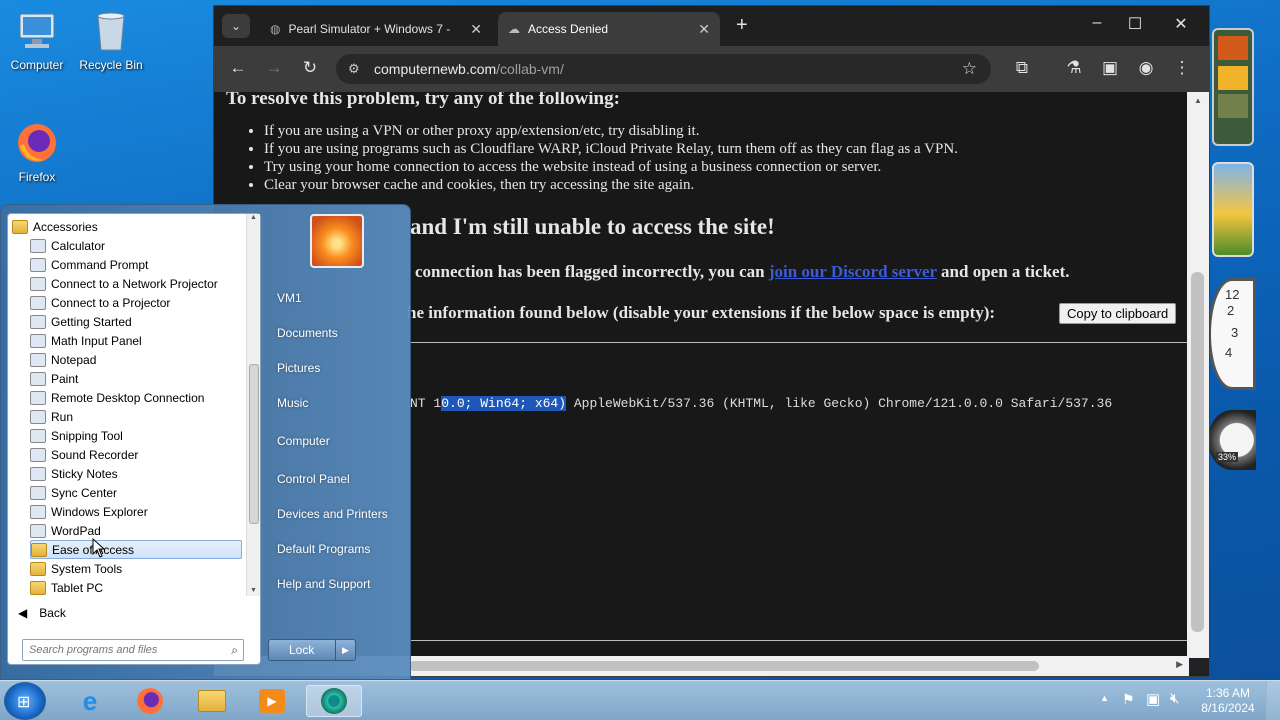 The image size is (1280, 720). What do you see at coordinates (337, 241) in the screenshot?
I see `user-avatar` at bounding box center [337, 241].